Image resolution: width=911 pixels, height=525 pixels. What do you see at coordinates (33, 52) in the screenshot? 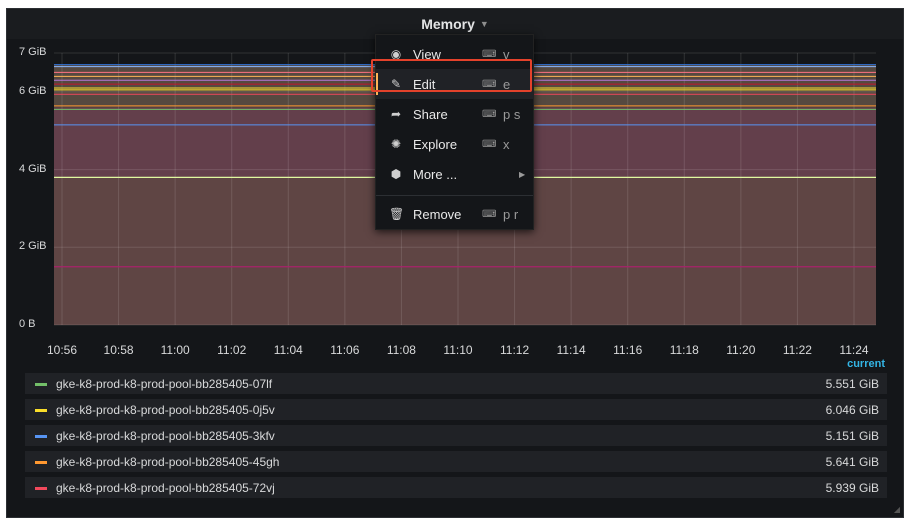
I see `y-tick-label: 7 GiB` at bounding box center [33, 52].